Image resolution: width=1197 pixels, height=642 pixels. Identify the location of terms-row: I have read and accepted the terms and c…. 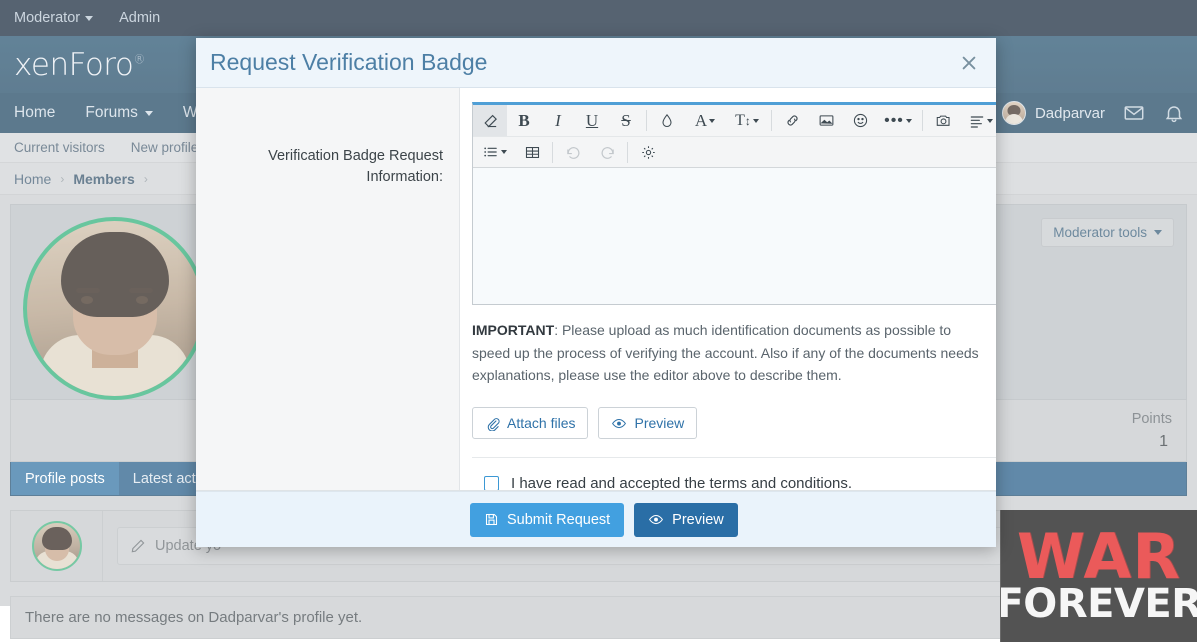
(734, 474).